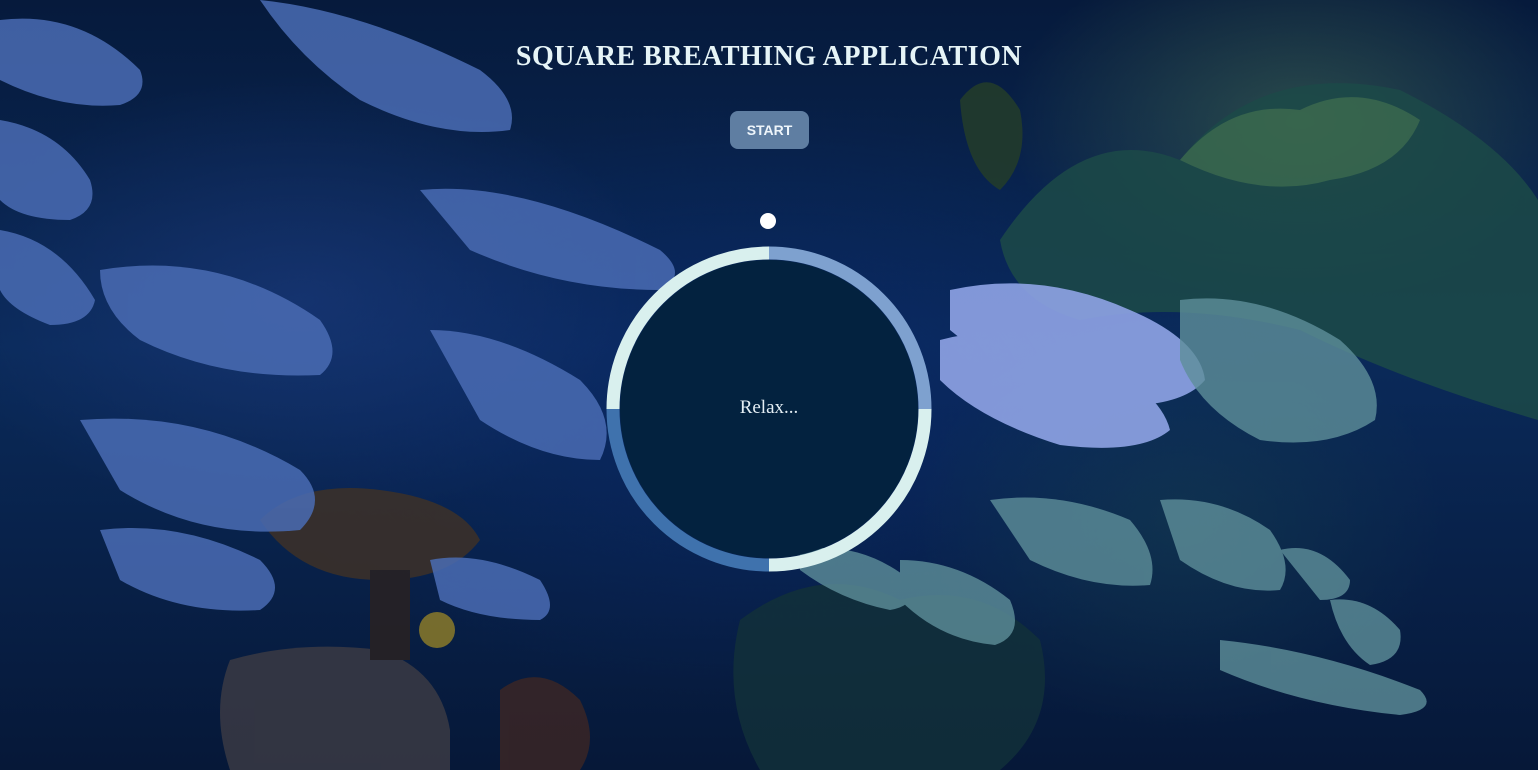 The height and width of the screenshot is (770, 1538). What do you see at coordinates (769, 56) in the screenshot?
I see `app-title: SQUARE BREATHING APPLICATION` at bounding box center [769, 56].